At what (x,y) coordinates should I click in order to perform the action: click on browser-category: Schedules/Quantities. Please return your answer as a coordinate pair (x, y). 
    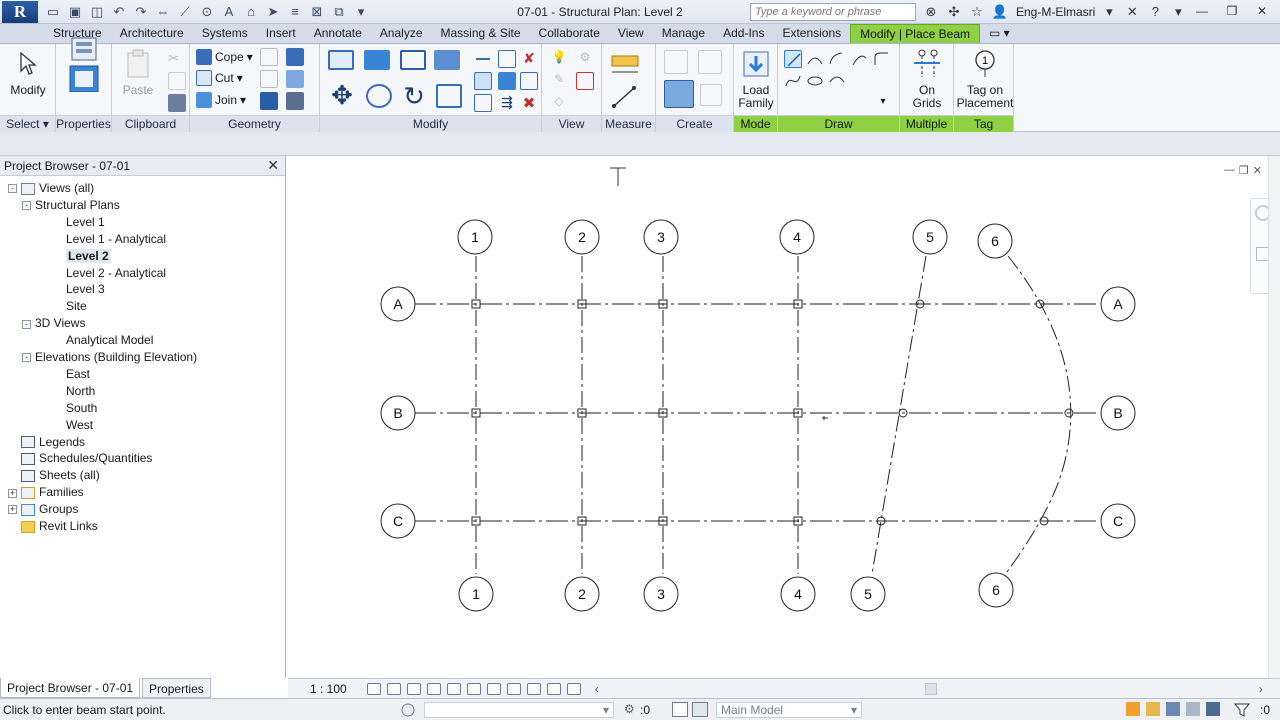
    Looking at the image, I should click on (80, 458).